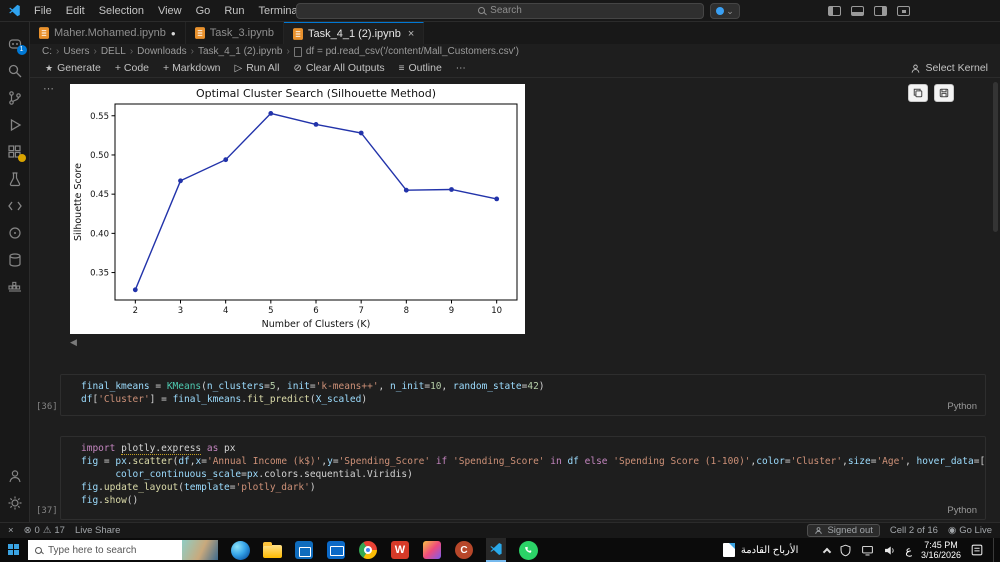 The height and width of the screenshot is (562, 1000). I want to click on errors-icon: ⊗, so click(27, 530).